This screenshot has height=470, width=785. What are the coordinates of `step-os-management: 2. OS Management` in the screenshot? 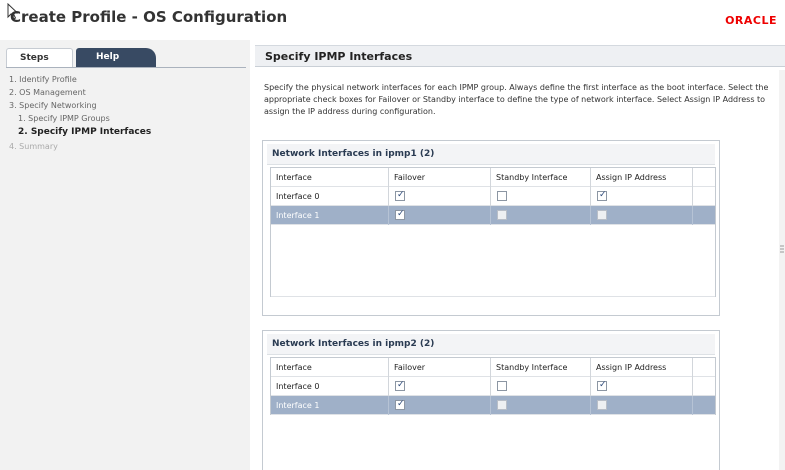 It's located at (80, 94).